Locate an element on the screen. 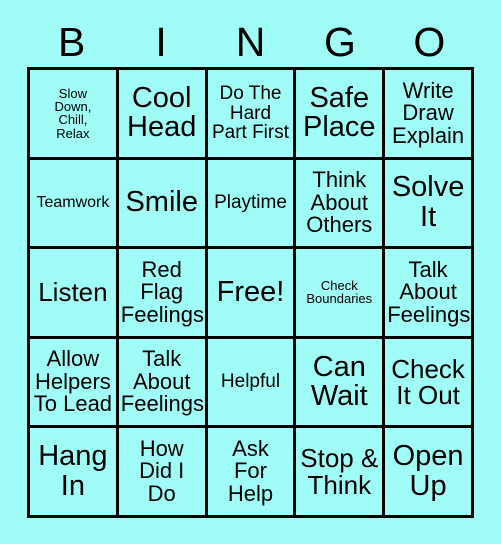 This screenshot has height=544, width=501. bingo-cell: Check It Out is located at coordinates (429, 383).